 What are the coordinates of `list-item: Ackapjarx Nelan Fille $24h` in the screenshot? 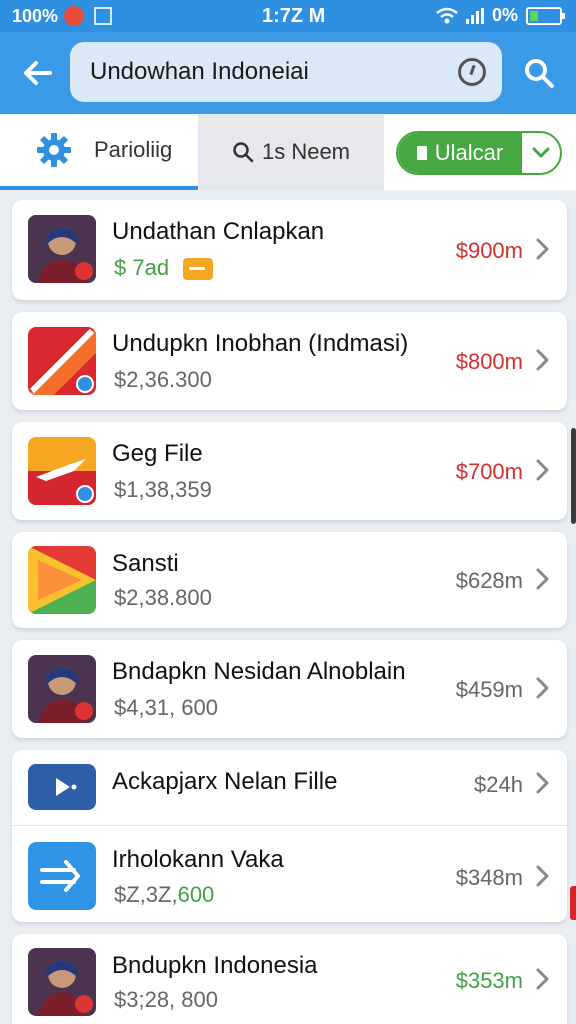 It's located at (289, 788).